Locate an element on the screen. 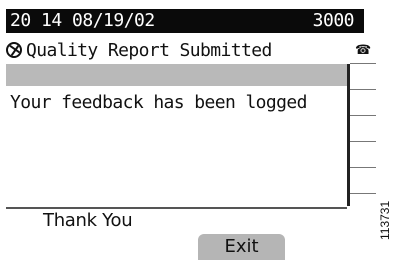 The width and height of the screenshot is (406, 267). screen-title: Quality Report Submitted is located at coordinates (176, 51).